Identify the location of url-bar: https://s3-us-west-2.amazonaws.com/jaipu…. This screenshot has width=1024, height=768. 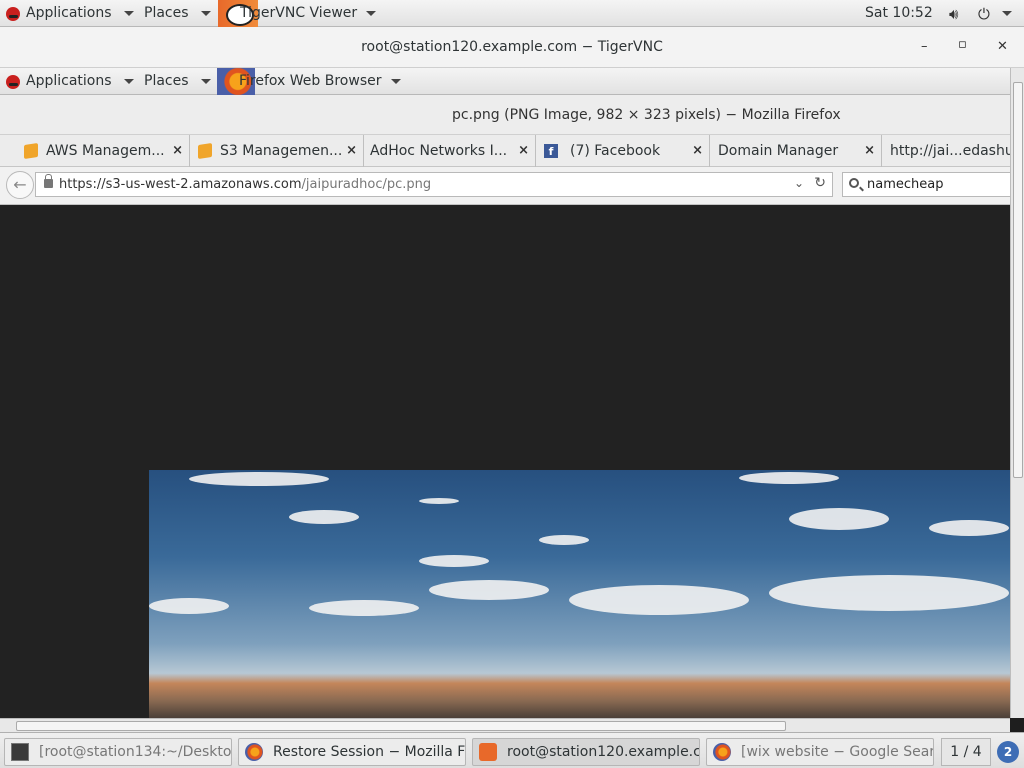
(434, 184).